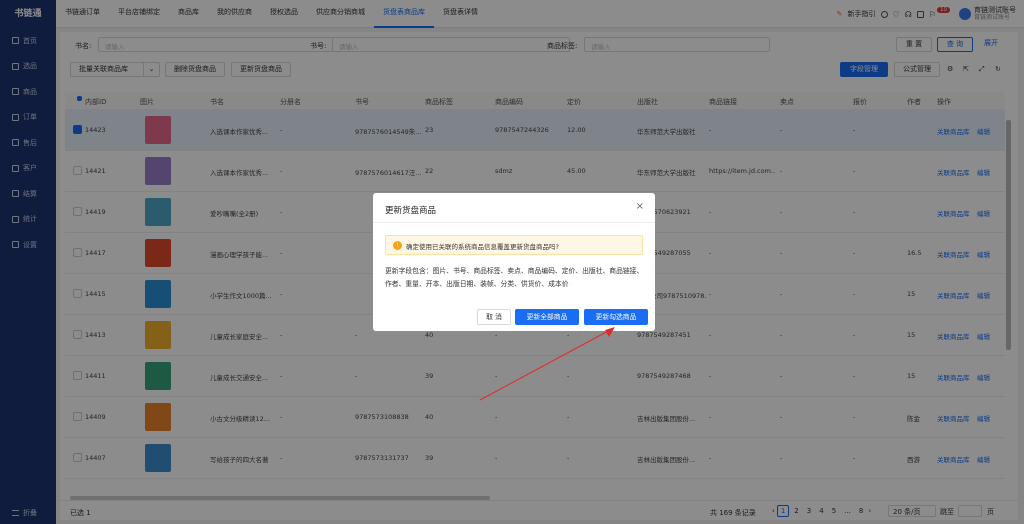  Describe the element at coordinates (616, 317) in the screenshot. I see `update-selected-button: 更新勾选商品` at that location.